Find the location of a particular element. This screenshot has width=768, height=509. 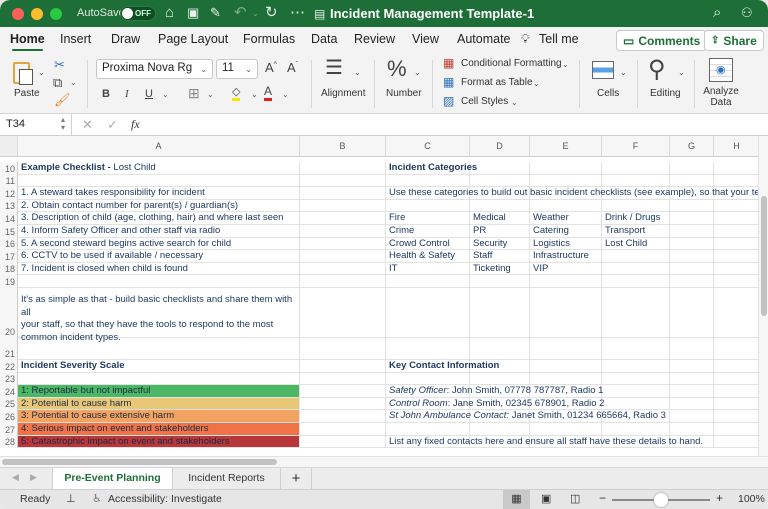

conditional-formatting-button: Conditional Formatting is located at coordinates (511, 63).